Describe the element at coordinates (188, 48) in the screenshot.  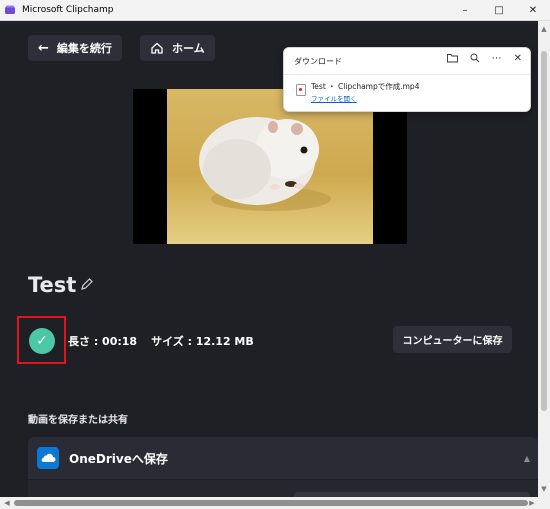
I see `home-label: ホーム` at that location.